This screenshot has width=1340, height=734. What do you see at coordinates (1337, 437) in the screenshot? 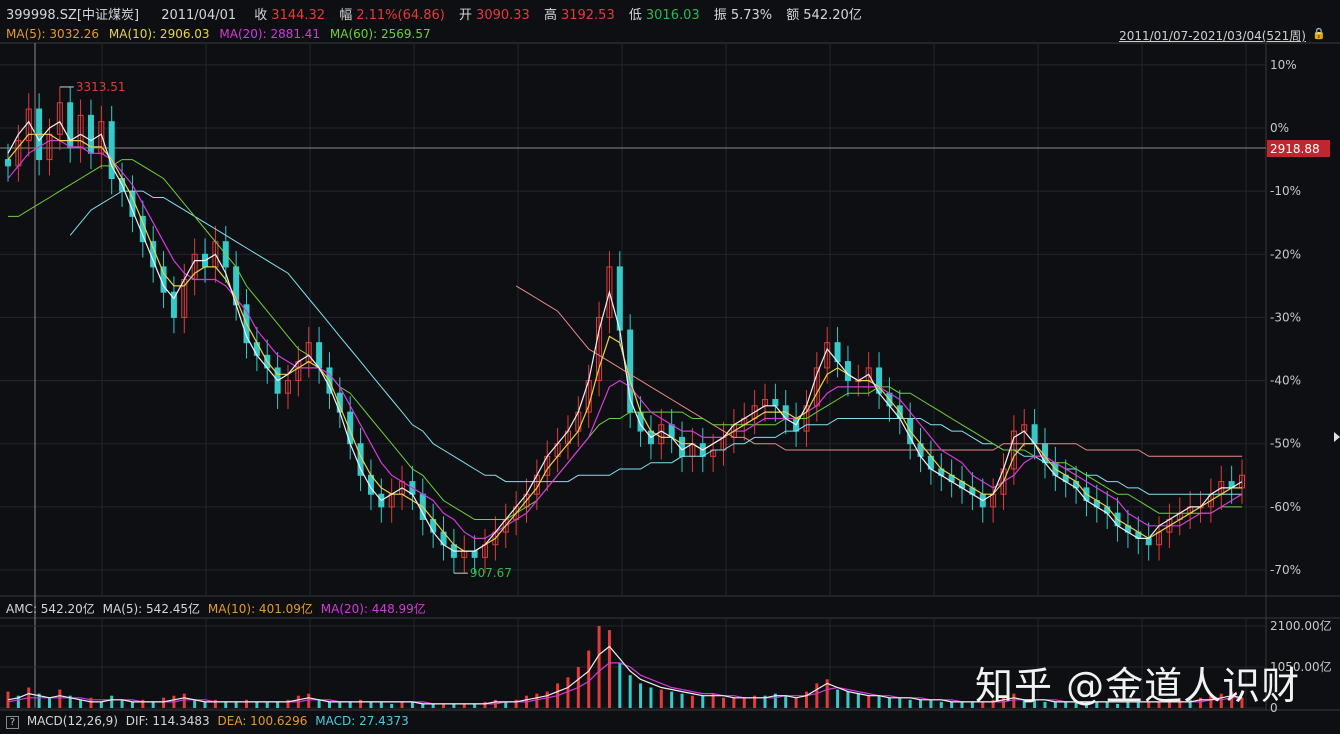
I see `expand-arrow-icon` at bounding box center [1337, 437].